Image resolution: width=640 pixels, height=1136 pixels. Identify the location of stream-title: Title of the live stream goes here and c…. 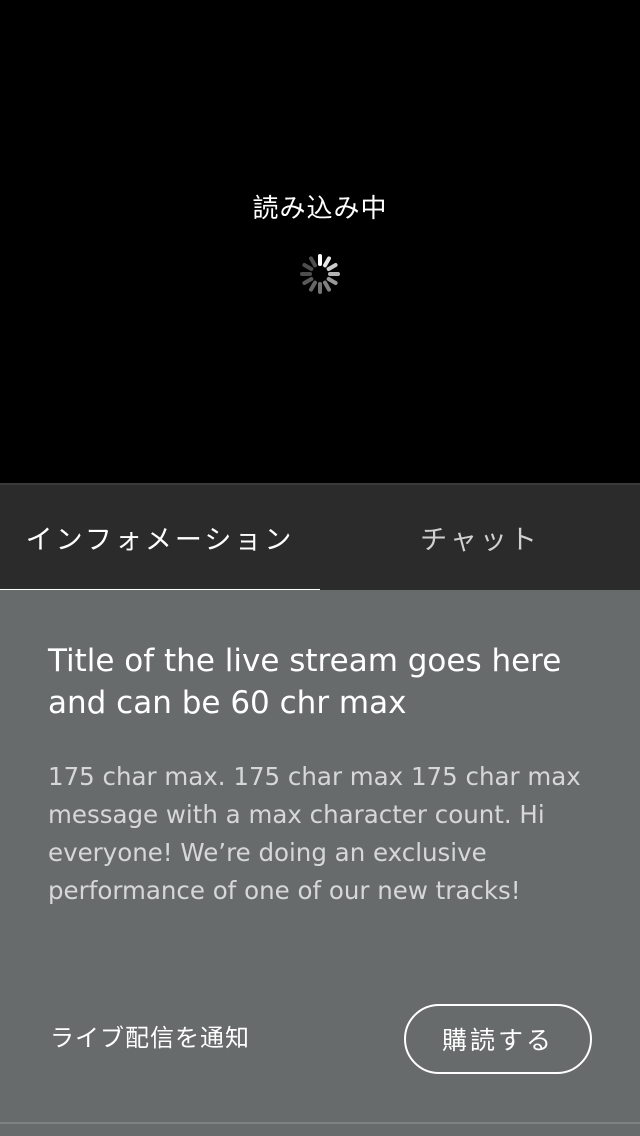
(305, 682).